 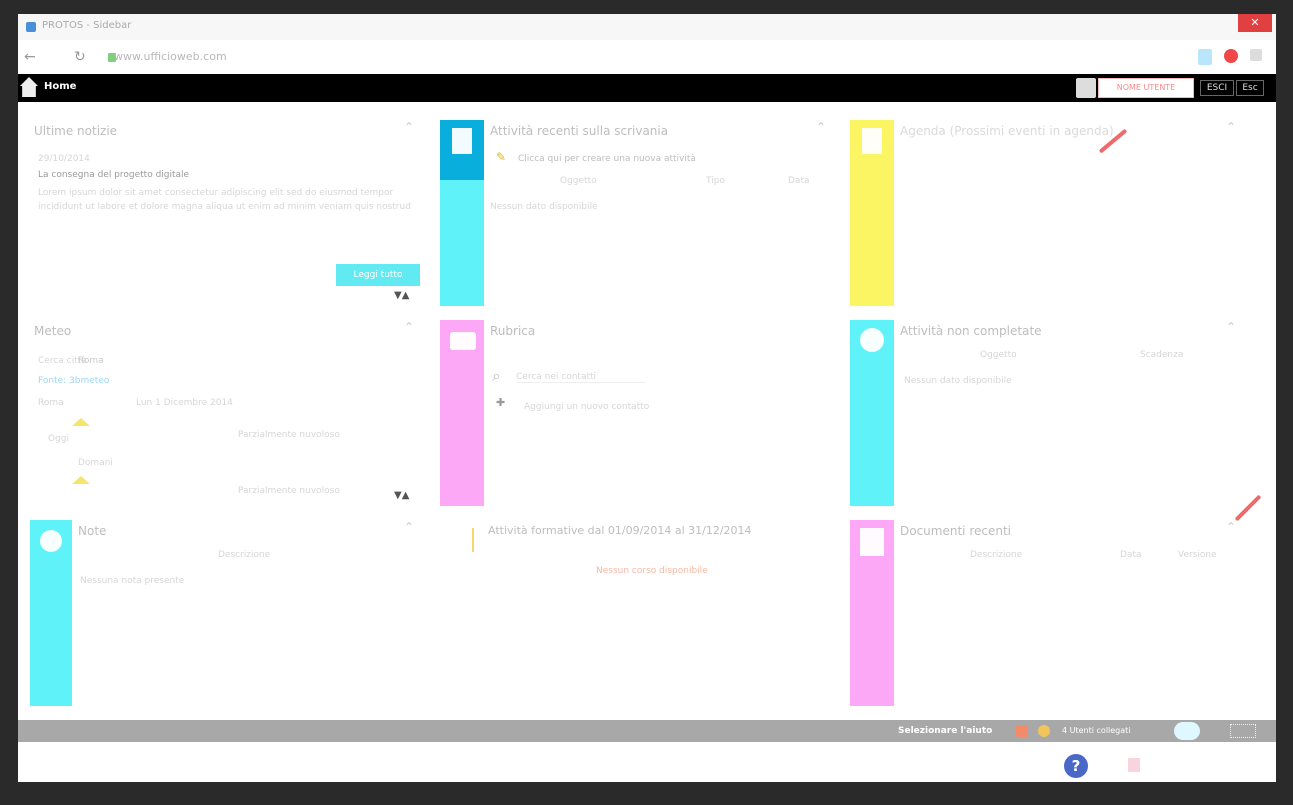 I want to click on reload-icon: ↻, so click(x=80, y=57).